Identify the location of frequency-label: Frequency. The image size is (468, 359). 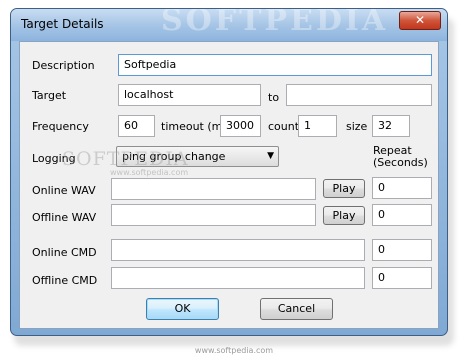
(60, 126).